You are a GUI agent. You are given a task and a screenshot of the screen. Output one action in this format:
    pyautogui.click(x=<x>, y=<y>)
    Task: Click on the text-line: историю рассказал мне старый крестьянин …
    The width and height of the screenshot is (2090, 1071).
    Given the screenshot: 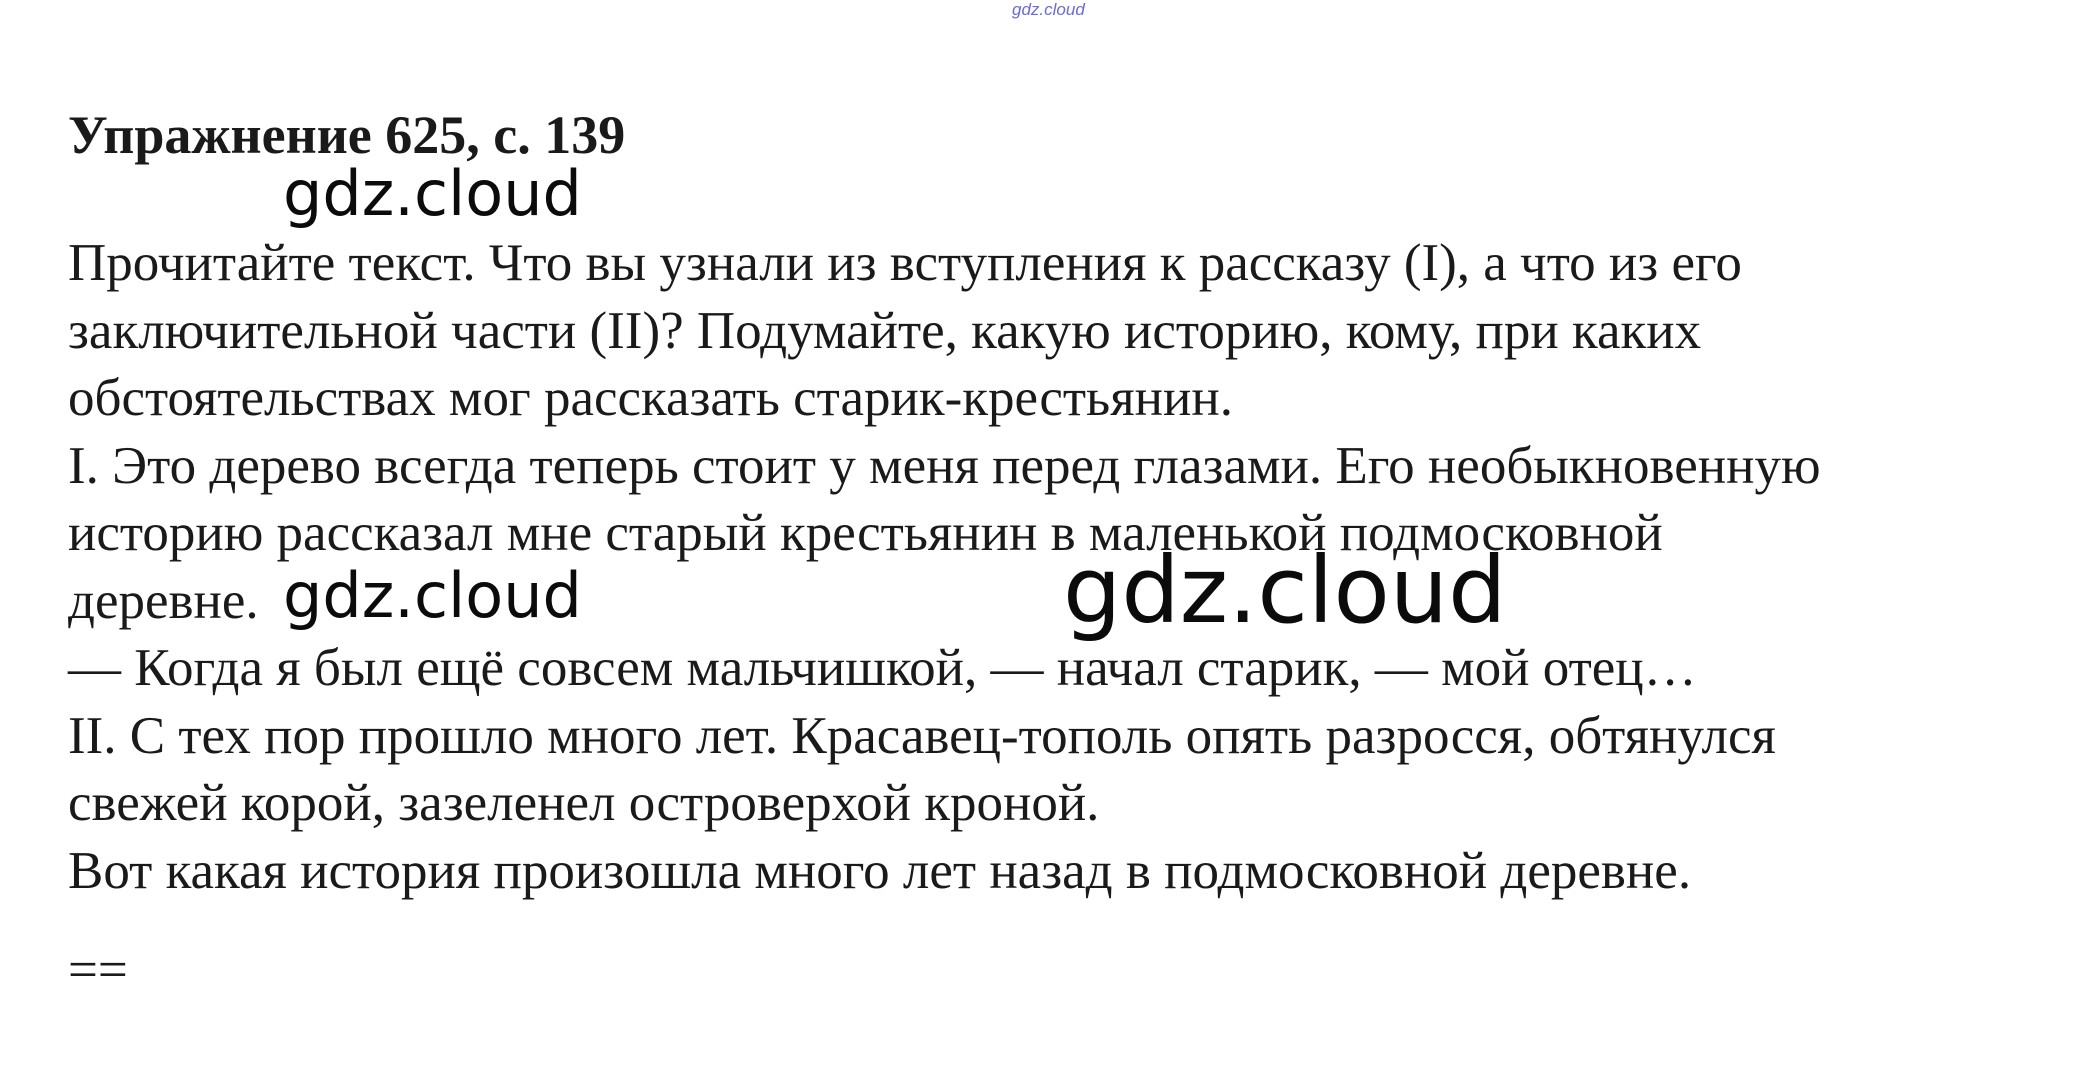 What is the action you would take?
    pyautogui.click(x=865, y=533)
    